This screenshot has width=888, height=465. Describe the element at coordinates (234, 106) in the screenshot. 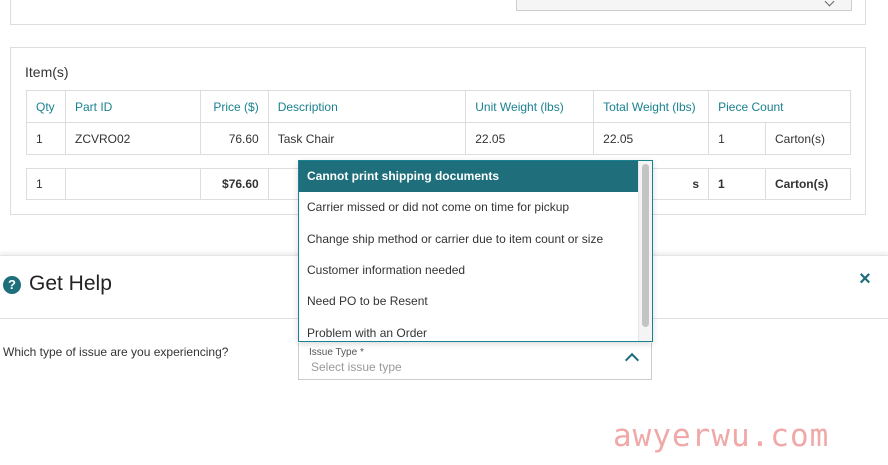

I see `column-price: Price ($)` at that location.